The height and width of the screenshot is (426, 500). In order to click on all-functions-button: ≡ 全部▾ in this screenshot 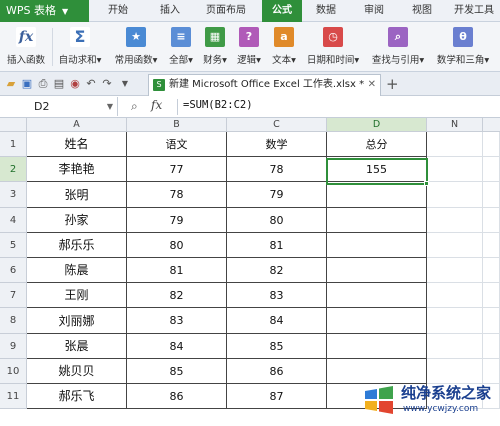, I will do `click(181, 47)`.